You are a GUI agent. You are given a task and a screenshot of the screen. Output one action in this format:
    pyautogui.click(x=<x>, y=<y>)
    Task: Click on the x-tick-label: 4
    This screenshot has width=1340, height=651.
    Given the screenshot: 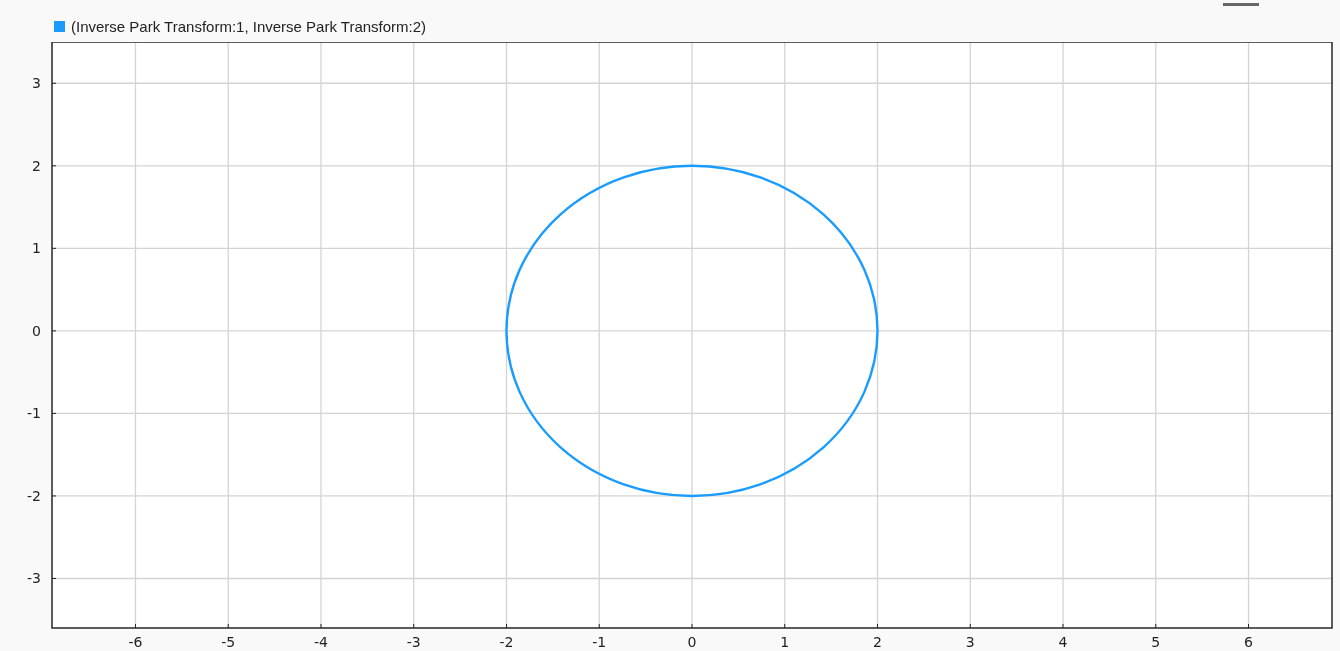 What is the action you would take?
    pyautogui.click(x=1063, y=642)
    